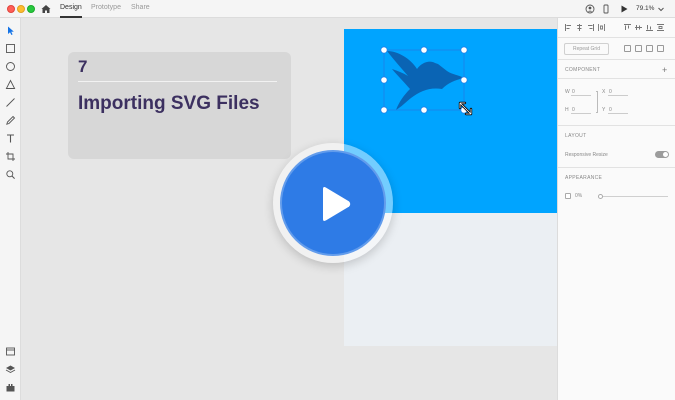 The height and width of the screenshot is (400, 675). I want to click on add-component-icon: +, so click(664, 70).